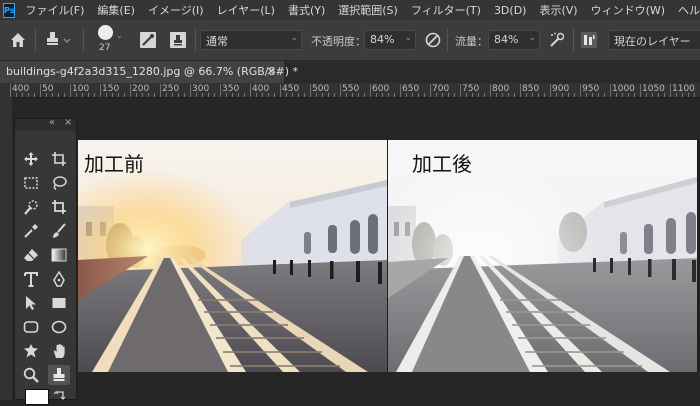 The width and height of the screenshot is (700, 406). I want to click on menu-window: ウィンドウ(W), so click(630, 10).